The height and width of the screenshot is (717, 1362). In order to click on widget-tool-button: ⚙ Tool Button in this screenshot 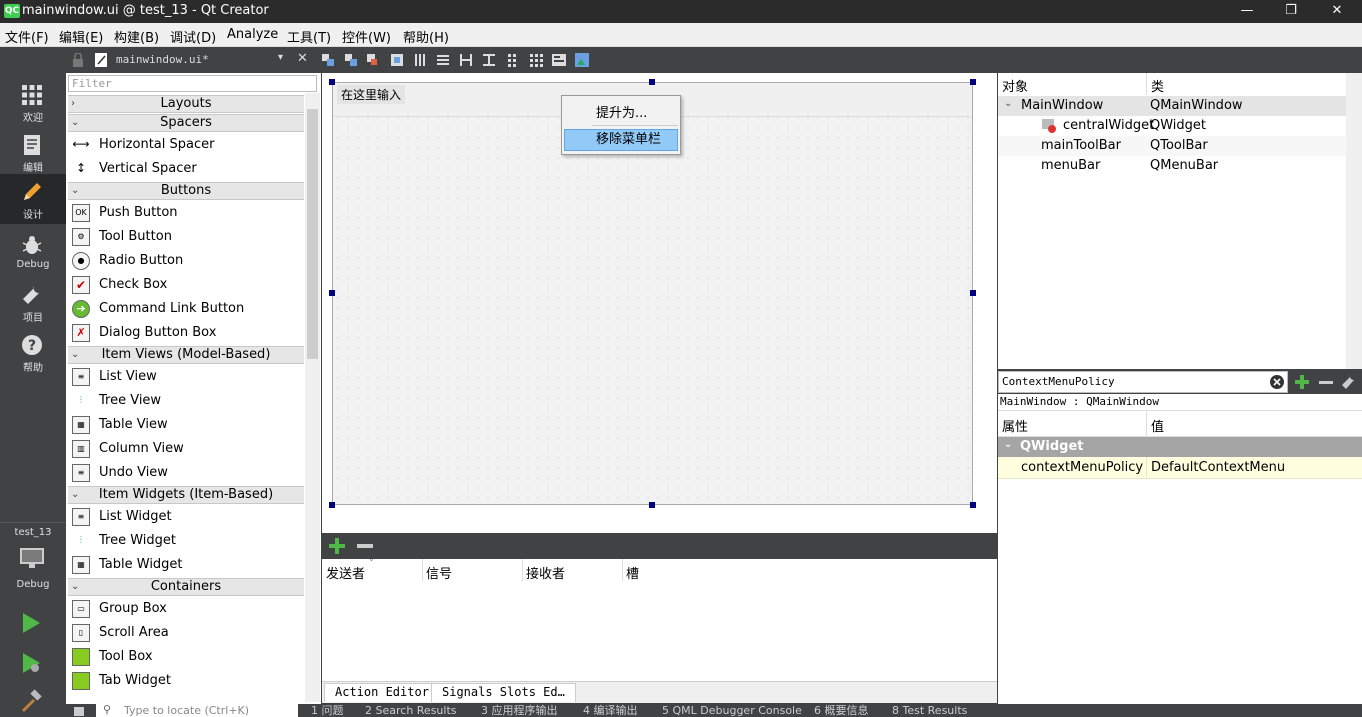, I will do `click(186, 237)`.